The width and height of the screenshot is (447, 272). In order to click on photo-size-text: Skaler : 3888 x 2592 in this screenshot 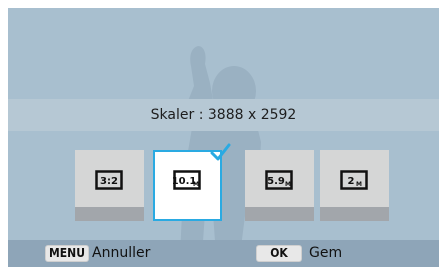, I will do `click(223, 115)`.